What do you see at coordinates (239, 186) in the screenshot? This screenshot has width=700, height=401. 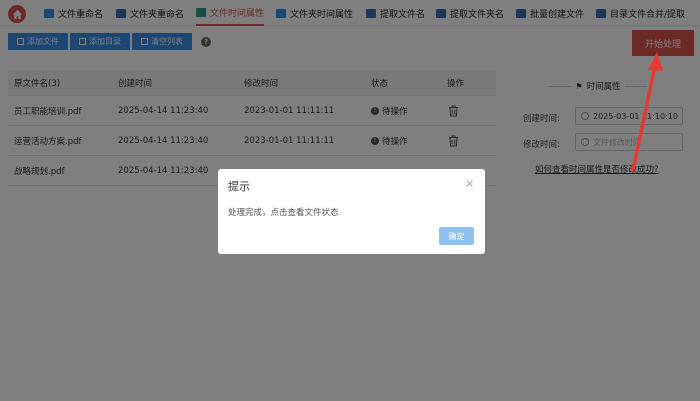 I see `dialog-title: 提示` at bounding box center [239, 186].